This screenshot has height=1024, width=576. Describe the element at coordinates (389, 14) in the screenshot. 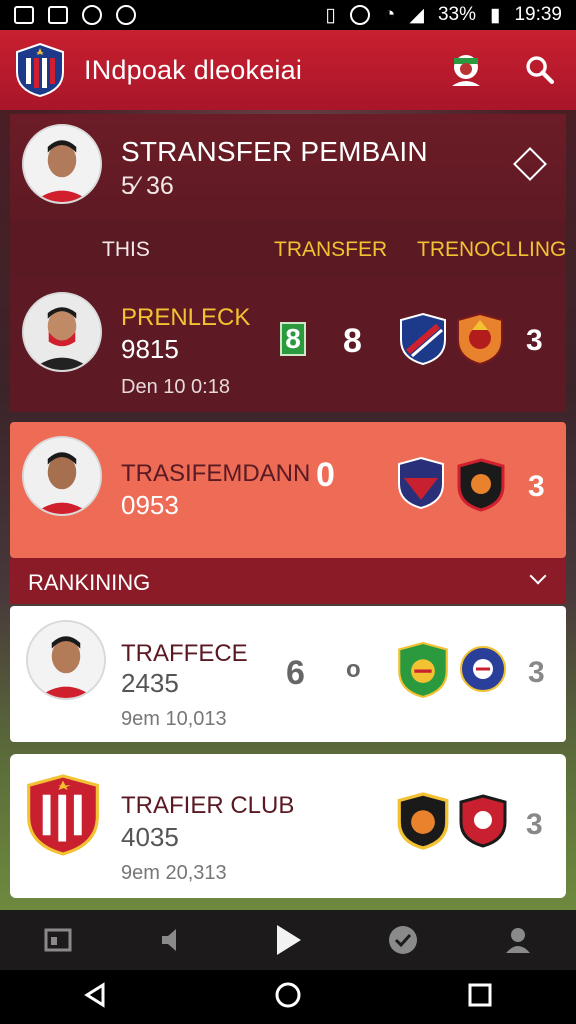

I see `wifi-icon: ◔` at that location.